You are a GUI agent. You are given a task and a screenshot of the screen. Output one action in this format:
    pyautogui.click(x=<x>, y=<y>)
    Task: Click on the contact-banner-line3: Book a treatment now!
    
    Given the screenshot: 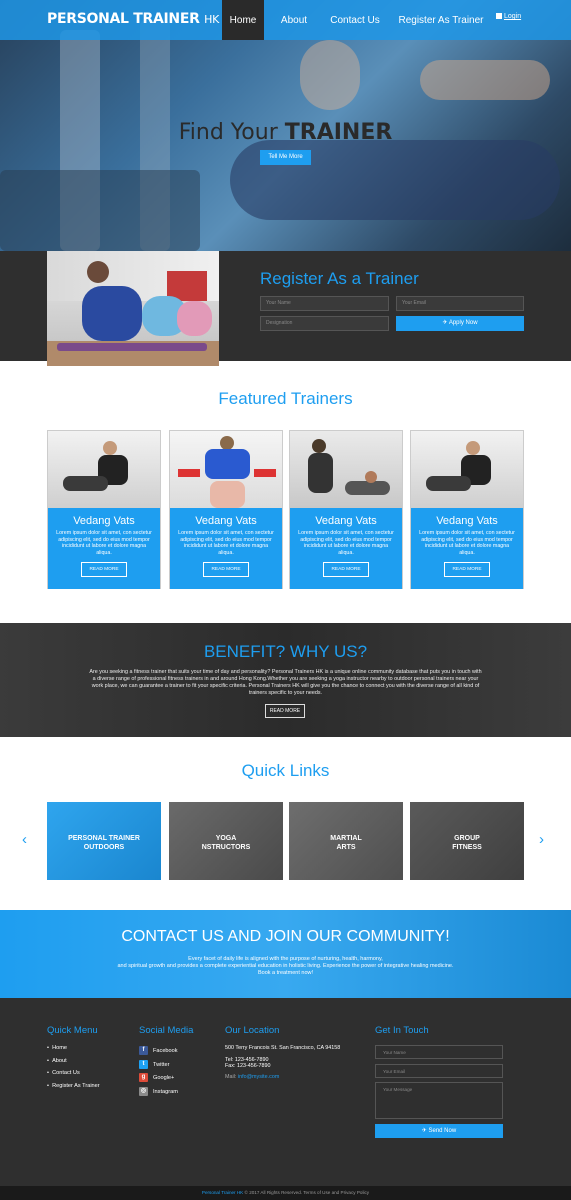 What is the action you would take?
    pyautogui.click(x=285, y=973)
    